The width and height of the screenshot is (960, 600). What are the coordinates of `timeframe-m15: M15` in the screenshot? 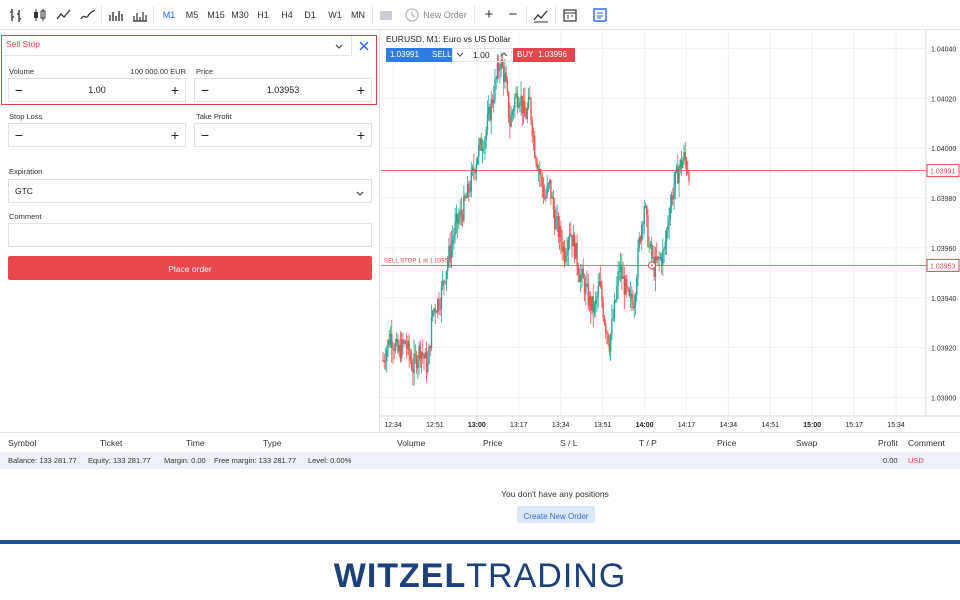 It's located at (216, 15).